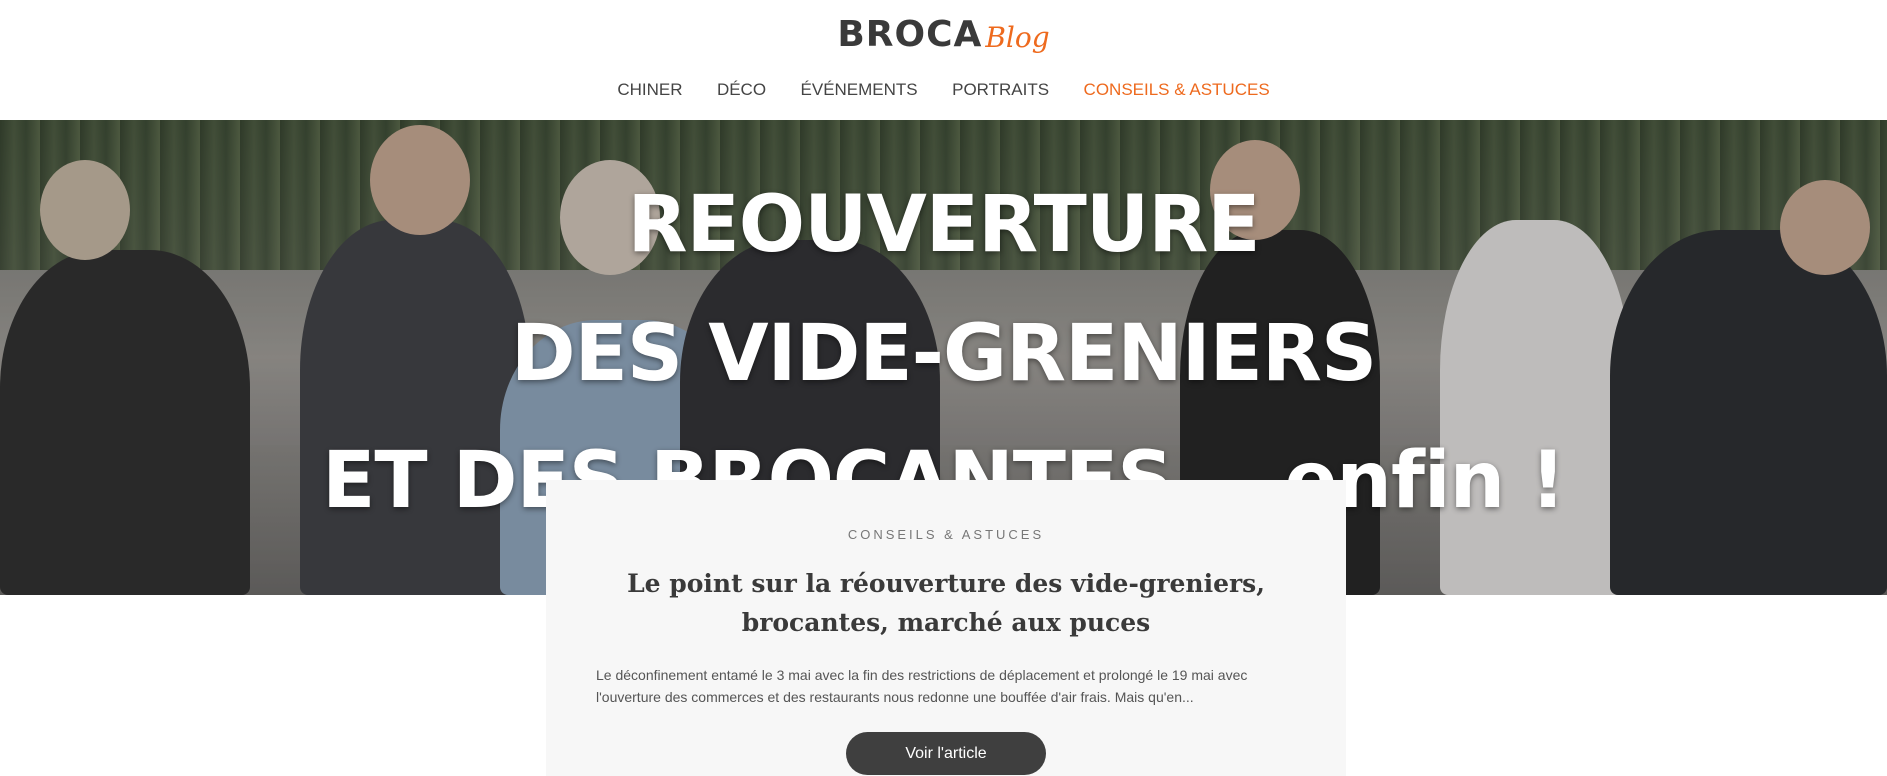 This screenshot has height=776, width=1887. Describe the element at coordinates (946, 534) in the screenshot. I see `article-category: CONSEILS & ASTUCES` at that location.